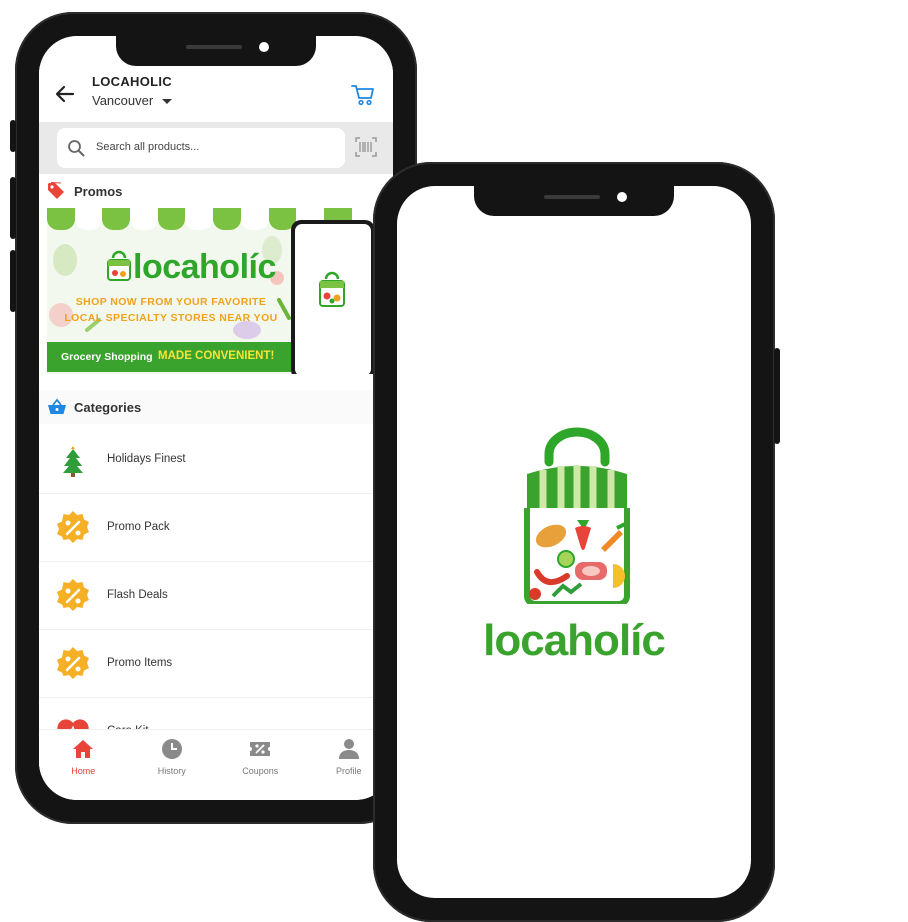 Image resolution: width=908 pixels, height=922 pixels. I want to click on caret-down-icon, so click(167, 101).